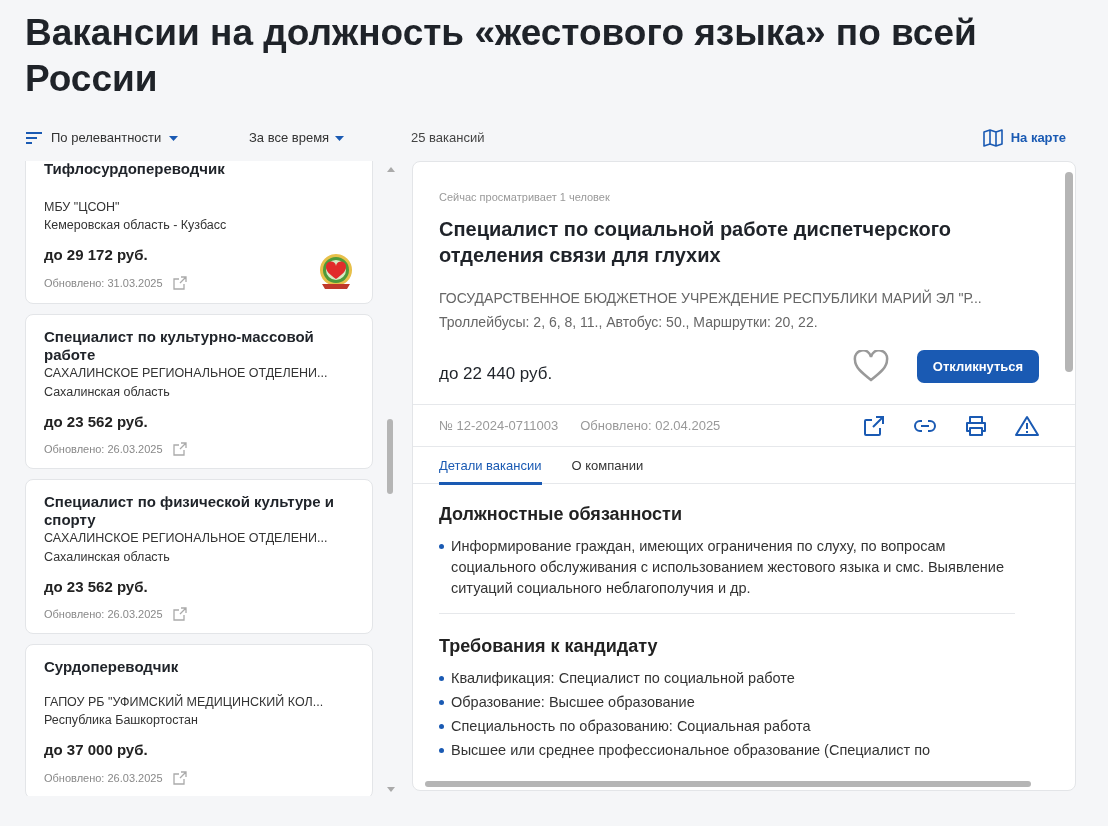  I want to click on scroll-up-icon, so click(391, 169).